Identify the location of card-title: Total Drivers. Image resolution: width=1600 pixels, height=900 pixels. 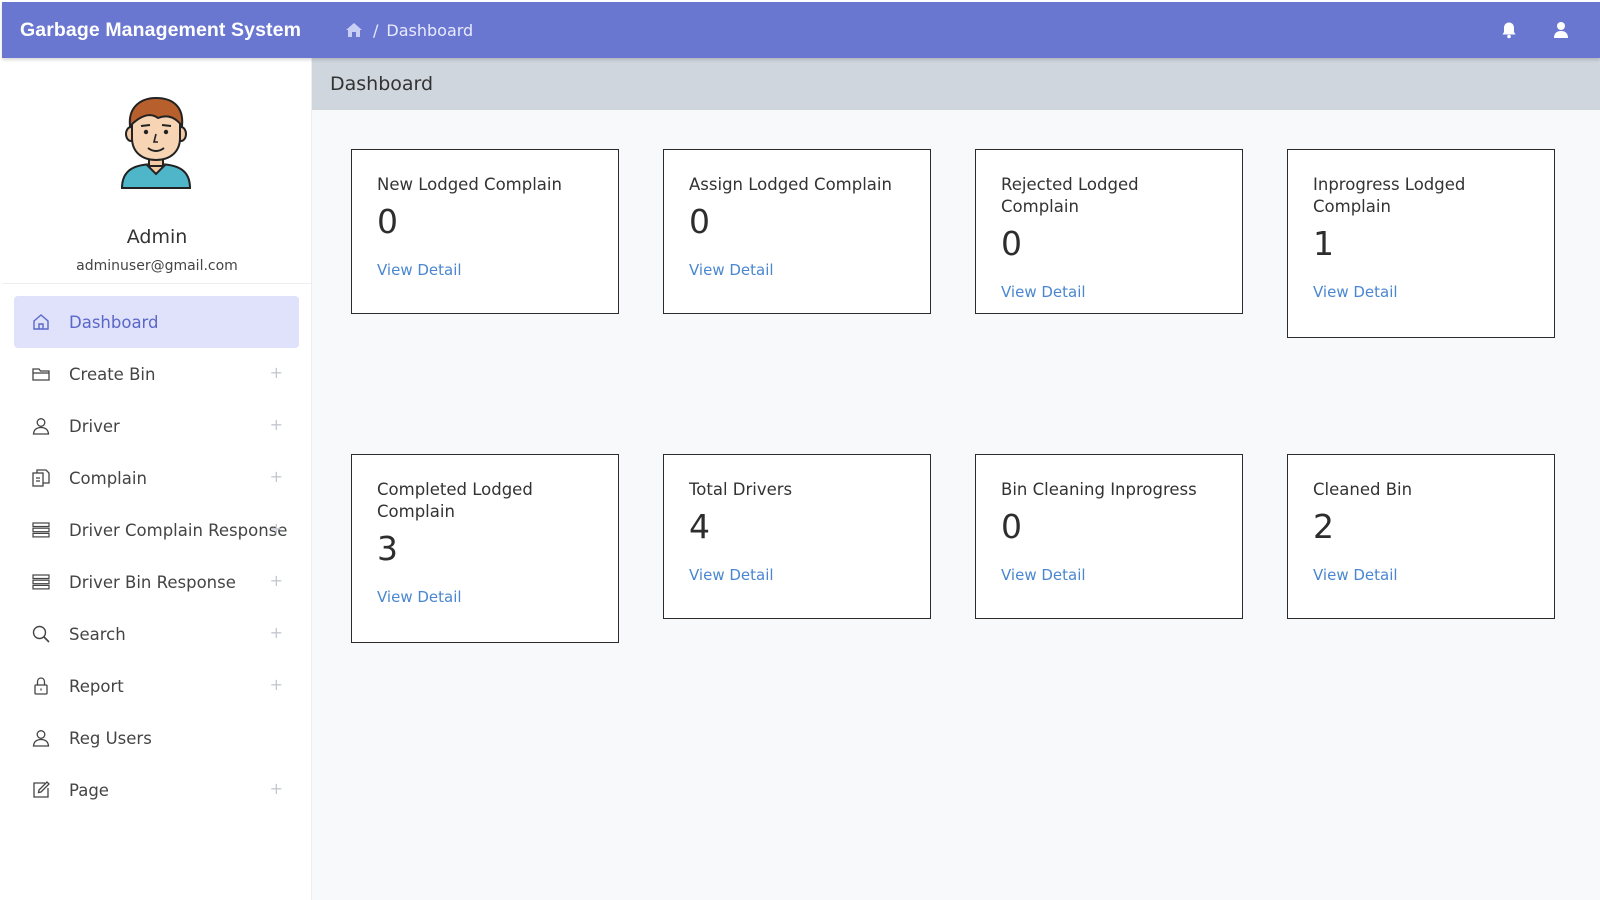
(741, 489).